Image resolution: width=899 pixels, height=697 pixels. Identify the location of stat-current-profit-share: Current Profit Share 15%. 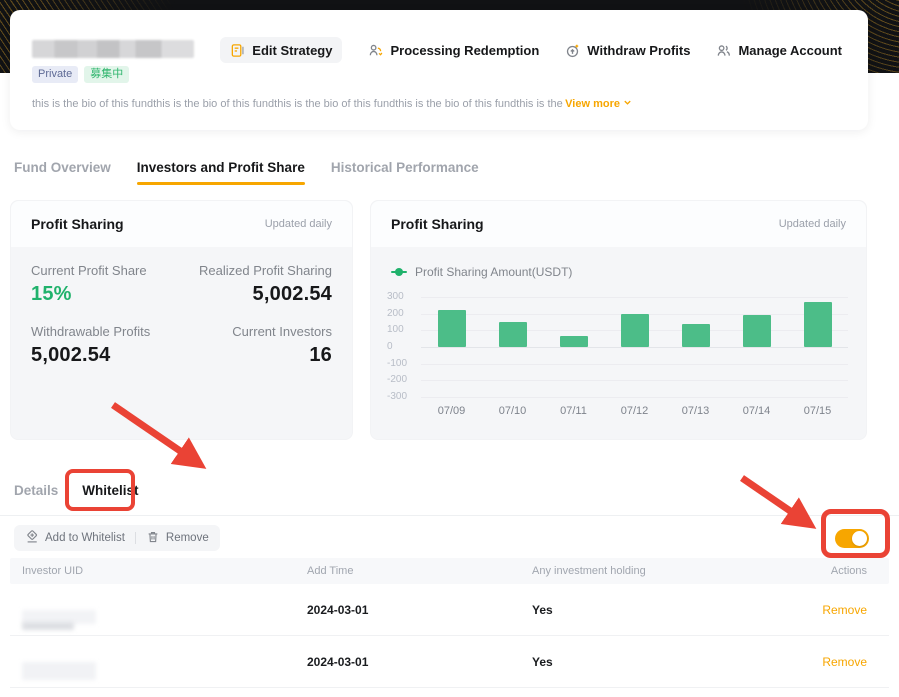
(106, 284).